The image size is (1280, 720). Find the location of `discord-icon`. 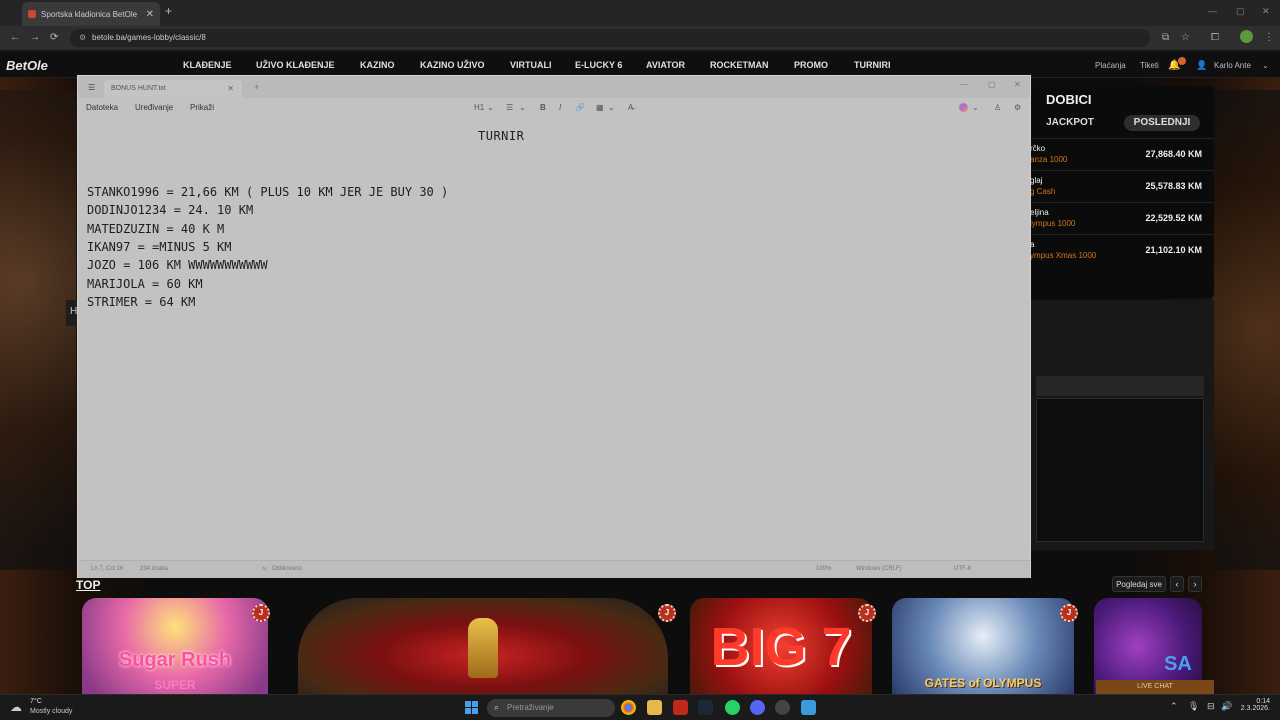

discord-icon is located at coordinates (757, 707).